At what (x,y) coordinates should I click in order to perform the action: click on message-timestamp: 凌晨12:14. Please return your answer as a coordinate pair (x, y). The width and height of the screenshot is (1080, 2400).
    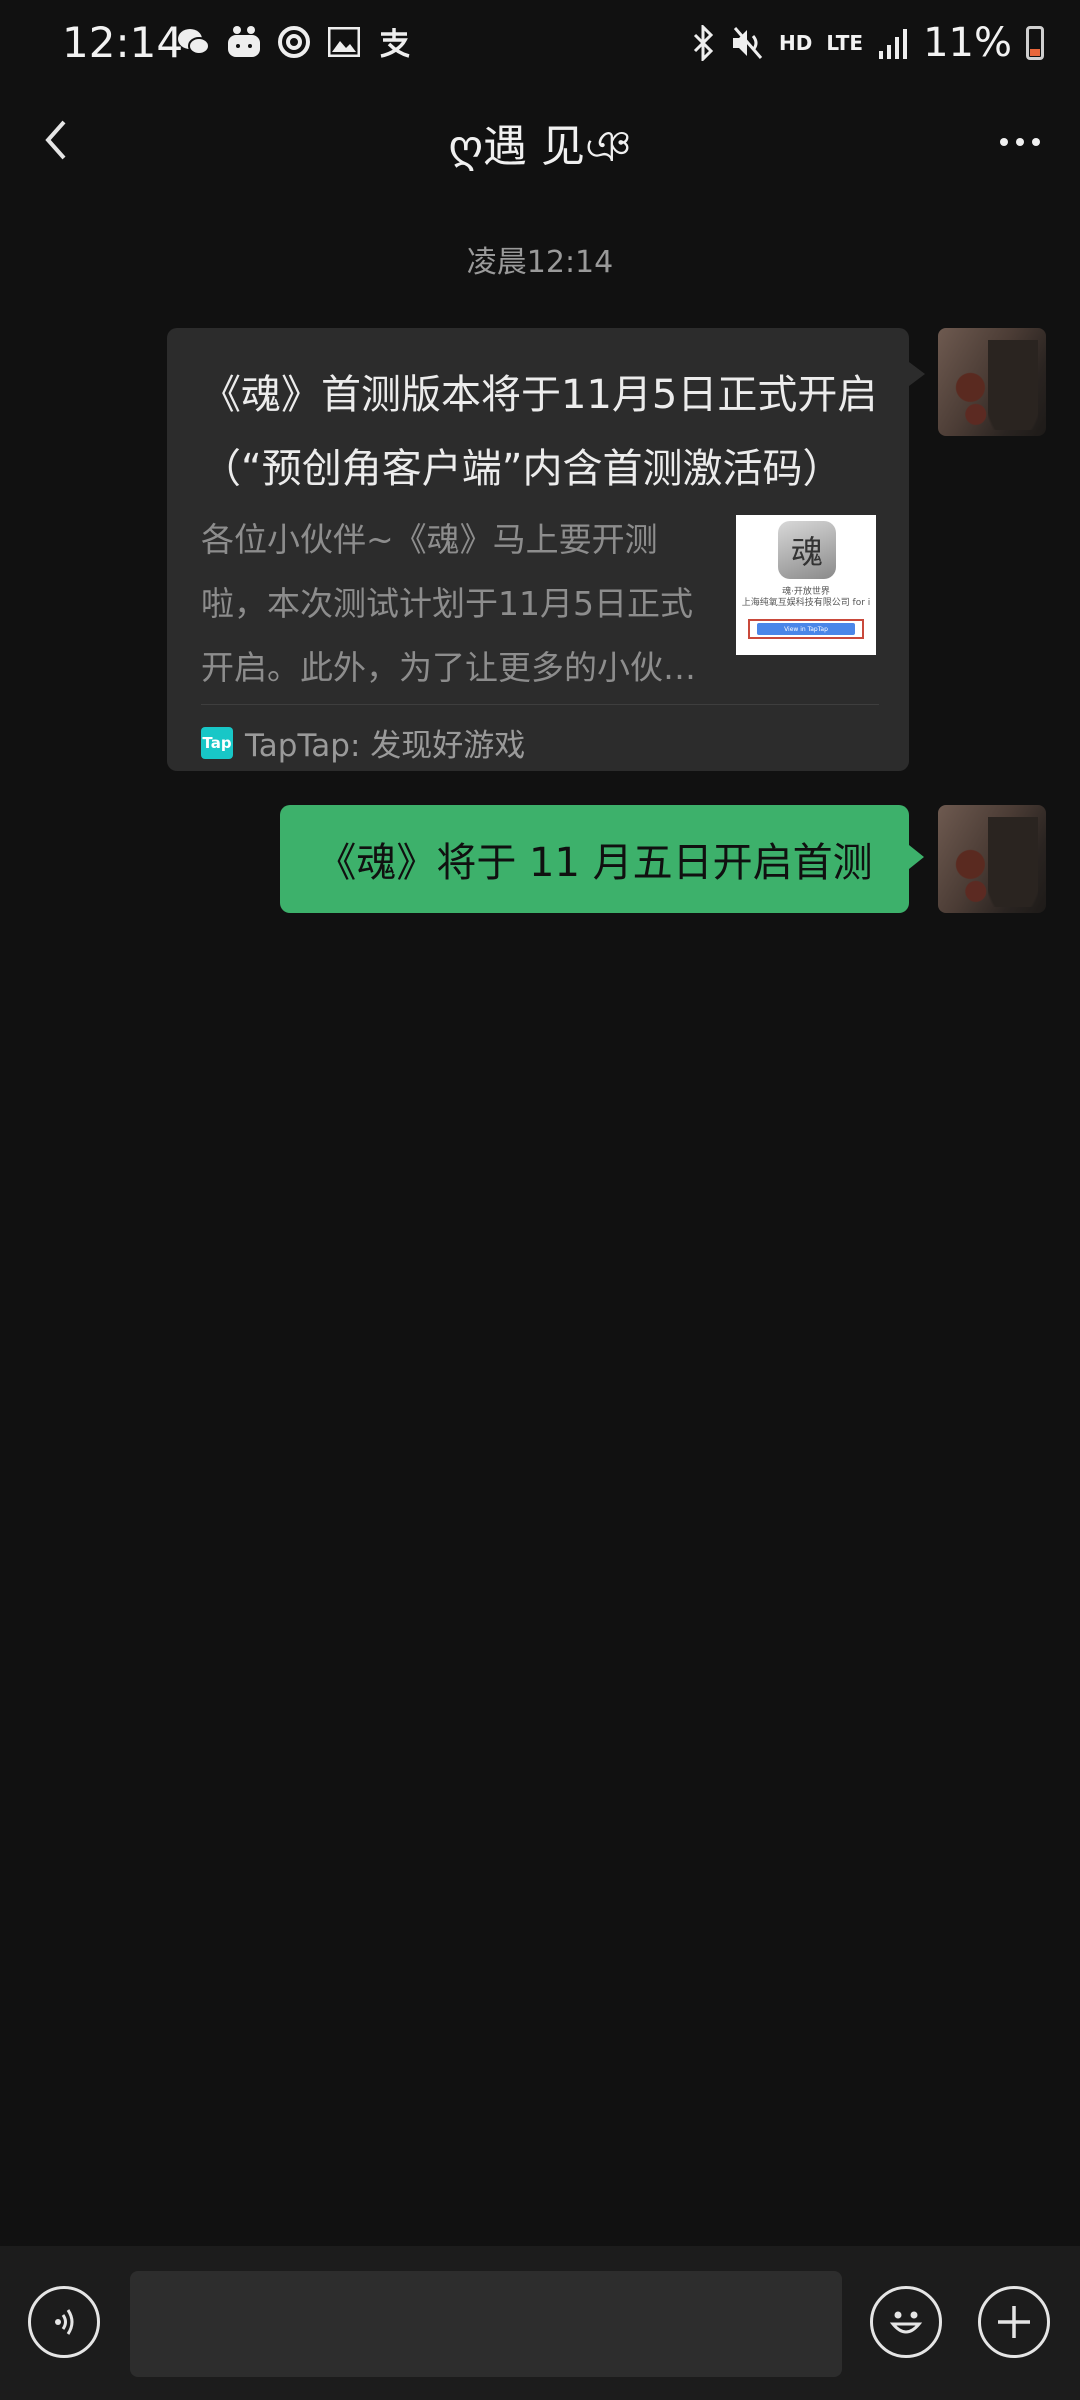
    Looking at the image, I should click on (540, 262).